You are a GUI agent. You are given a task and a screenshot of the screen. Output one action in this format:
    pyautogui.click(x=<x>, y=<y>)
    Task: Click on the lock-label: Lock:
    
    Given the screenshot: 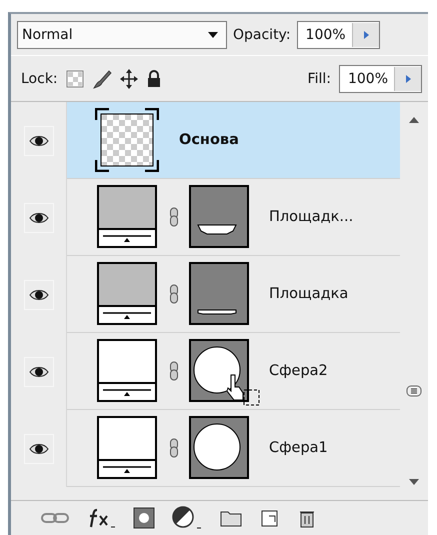 What is the action you would take?
    pyautogui.click(x=39, y=78)
    